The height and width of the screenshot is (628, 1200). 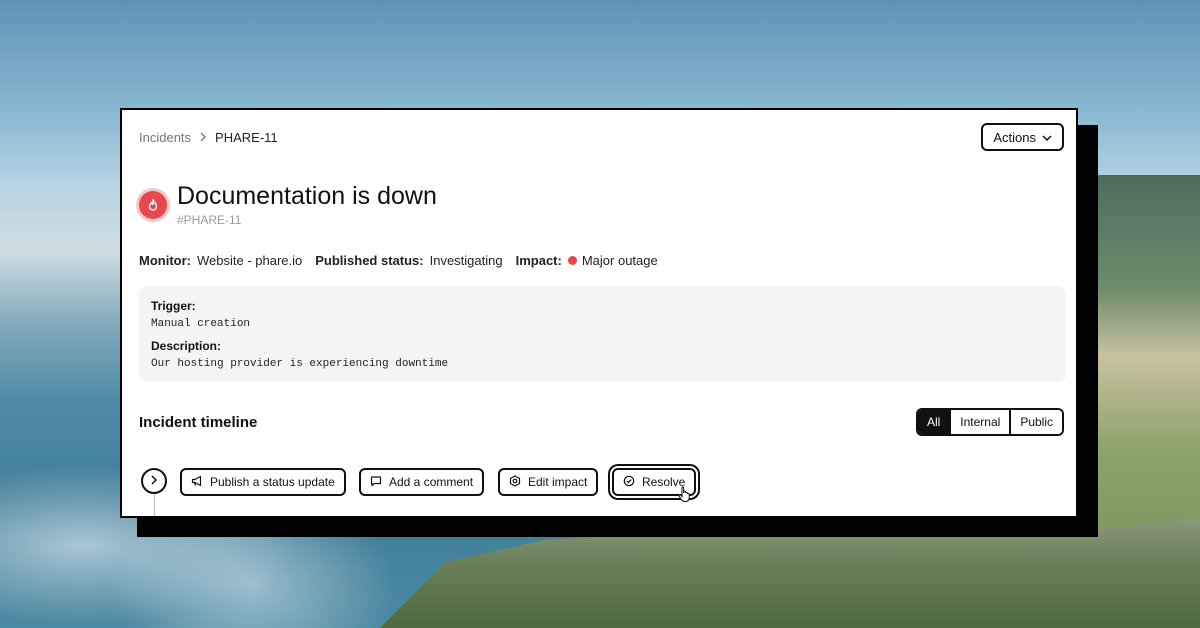 What do you see at coordinates (933, 422) in the screenshot?
I see `filter-all: All` at bounding box center [933, 422].